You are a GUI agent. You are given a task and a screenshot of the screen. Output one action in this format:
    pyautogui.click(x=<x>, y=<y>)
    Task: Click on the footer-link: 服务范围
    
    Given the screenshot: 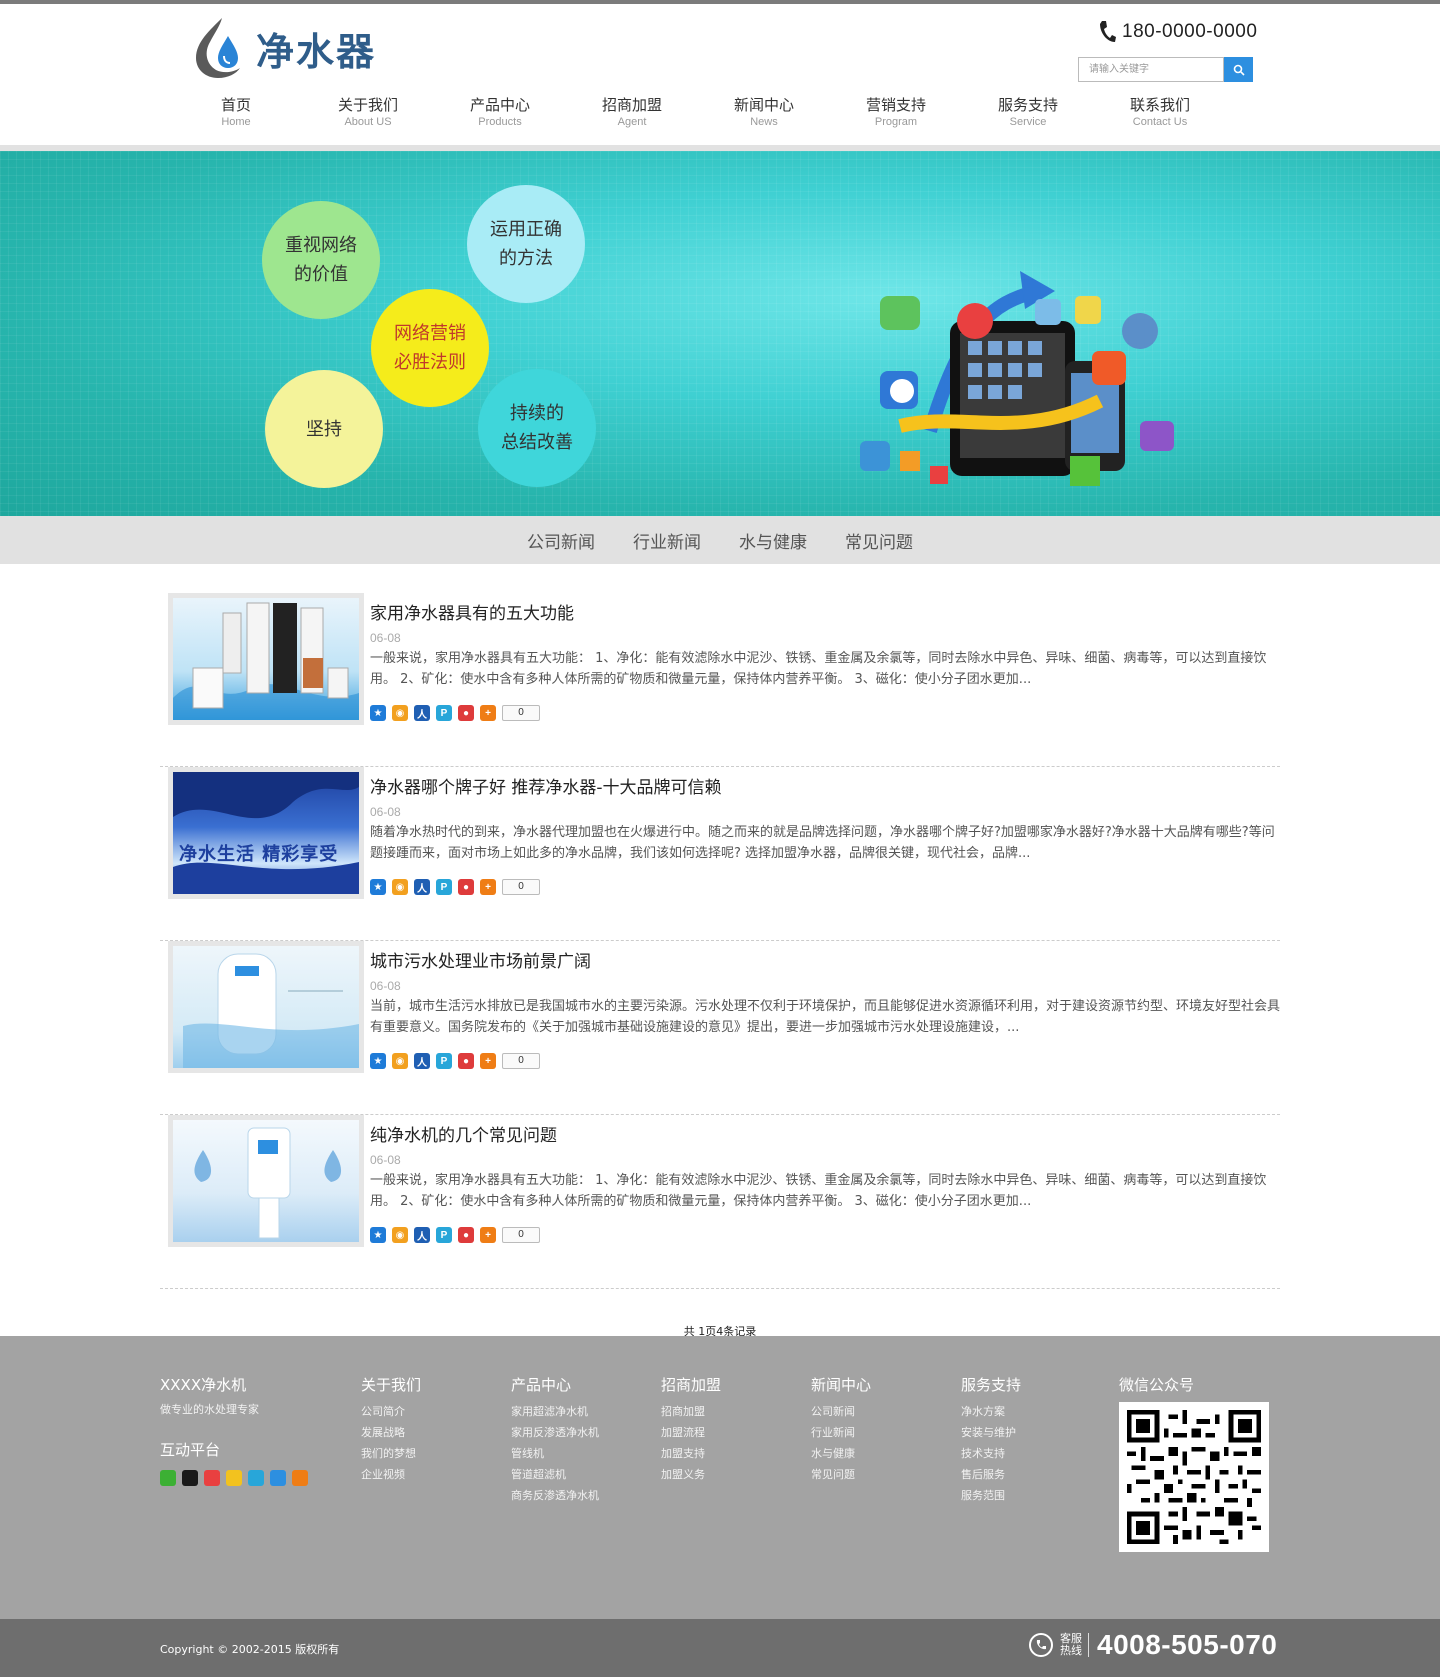 What is the action you would take?
    pyautogui.click(x=991, y=1495)
    